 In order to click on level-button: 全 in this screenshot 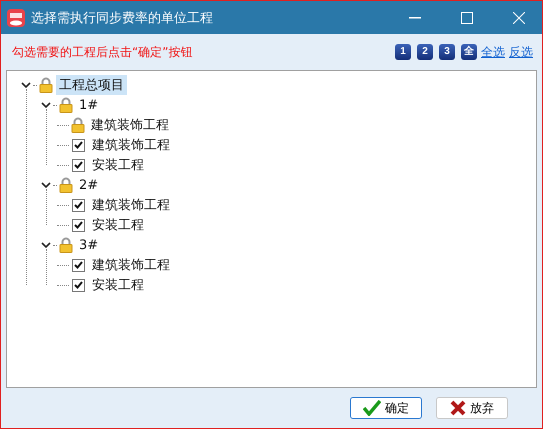, I will do `click(469, 52)`.